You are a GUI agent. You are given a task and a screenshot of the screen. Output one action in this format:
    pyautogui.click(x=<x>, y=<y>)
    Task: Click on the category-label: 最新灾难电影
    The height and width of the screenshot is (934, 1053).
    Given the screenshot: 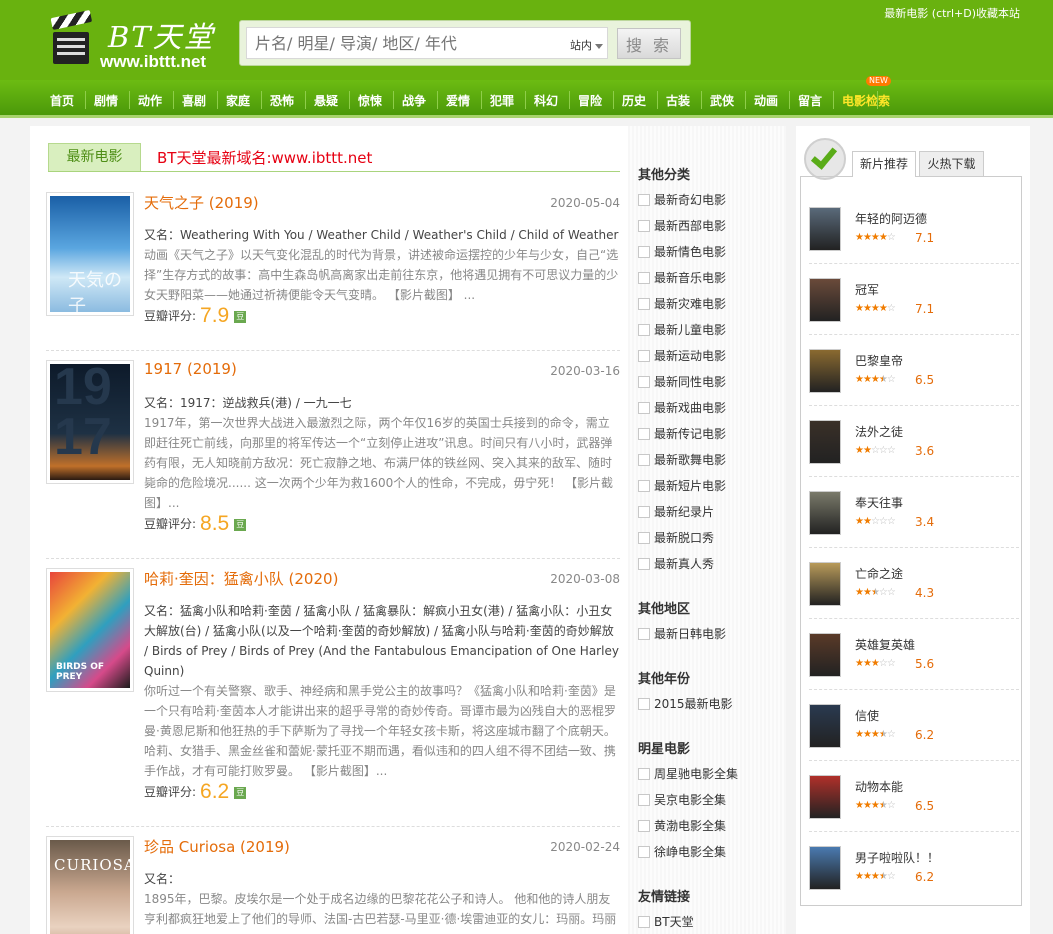 What is the action you would take?
    pyautogui.click(x=690, y=304)
    